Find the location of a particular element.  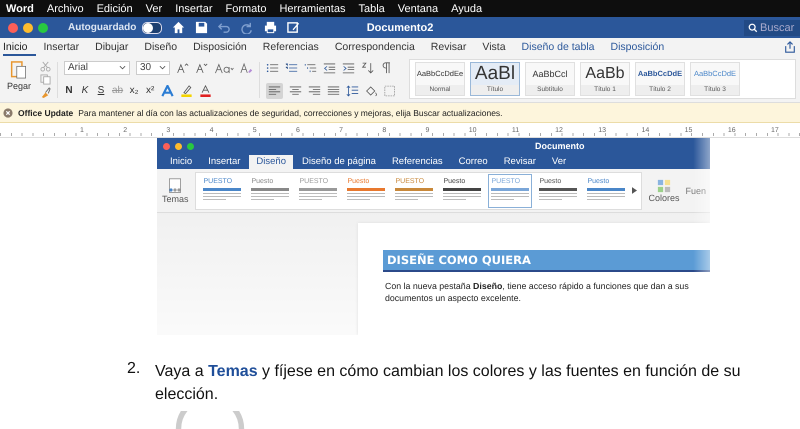

update-title: Office Update is located at coordinates (46, 113).